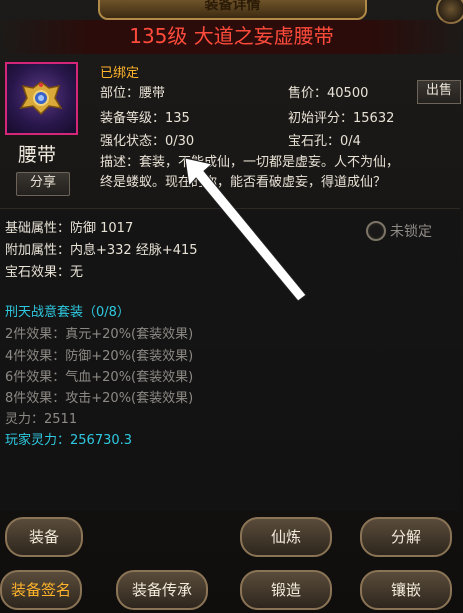 This screenshot has width=463, height=613. What do you see at coordinates (231, 37) in the screenshot?
I see `item-title: 135级 大道之妄虚腰带` at bounding box center [231, 37].